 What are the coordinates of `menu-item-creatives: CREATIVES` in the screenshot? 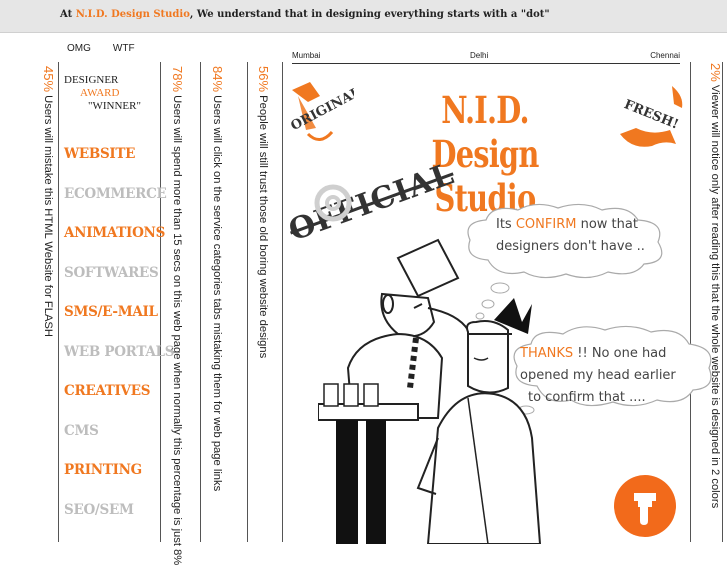 It's located at (124, 403).